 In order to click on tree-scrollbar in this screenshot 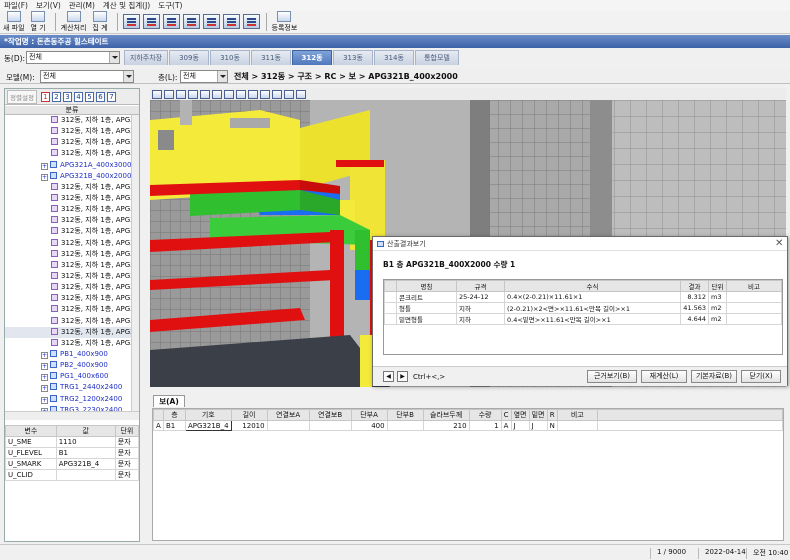, I will do `click(135, 263)`.